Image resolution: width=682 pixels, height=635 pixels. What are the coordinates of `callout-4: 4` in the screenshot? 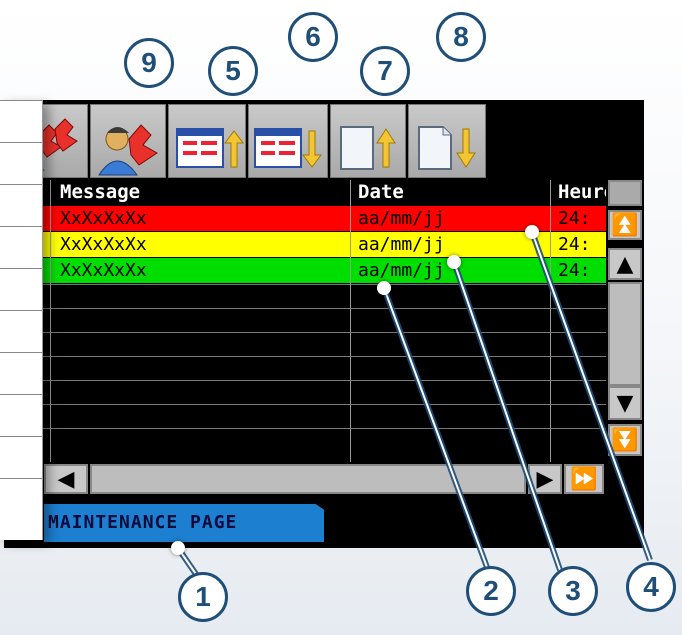 It's located at (651, 587).